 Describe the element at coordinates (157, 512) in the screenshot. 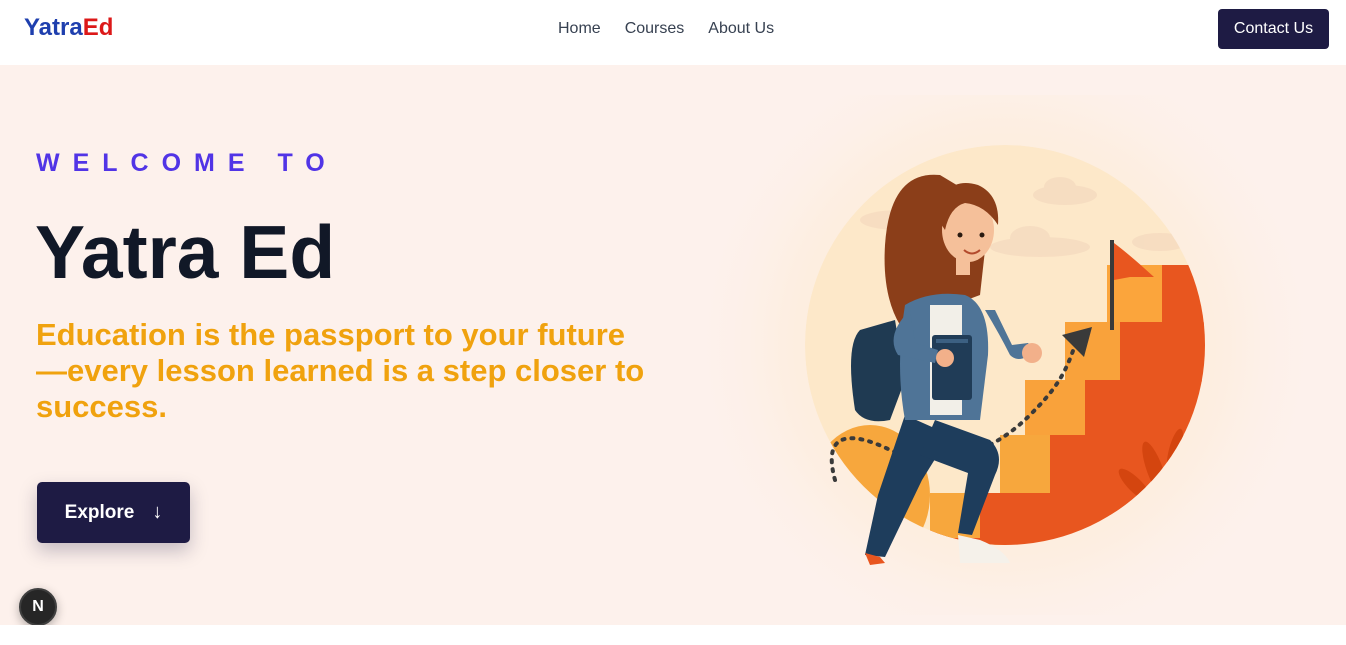

I see `arrow-down-icon: ↓` at that location.